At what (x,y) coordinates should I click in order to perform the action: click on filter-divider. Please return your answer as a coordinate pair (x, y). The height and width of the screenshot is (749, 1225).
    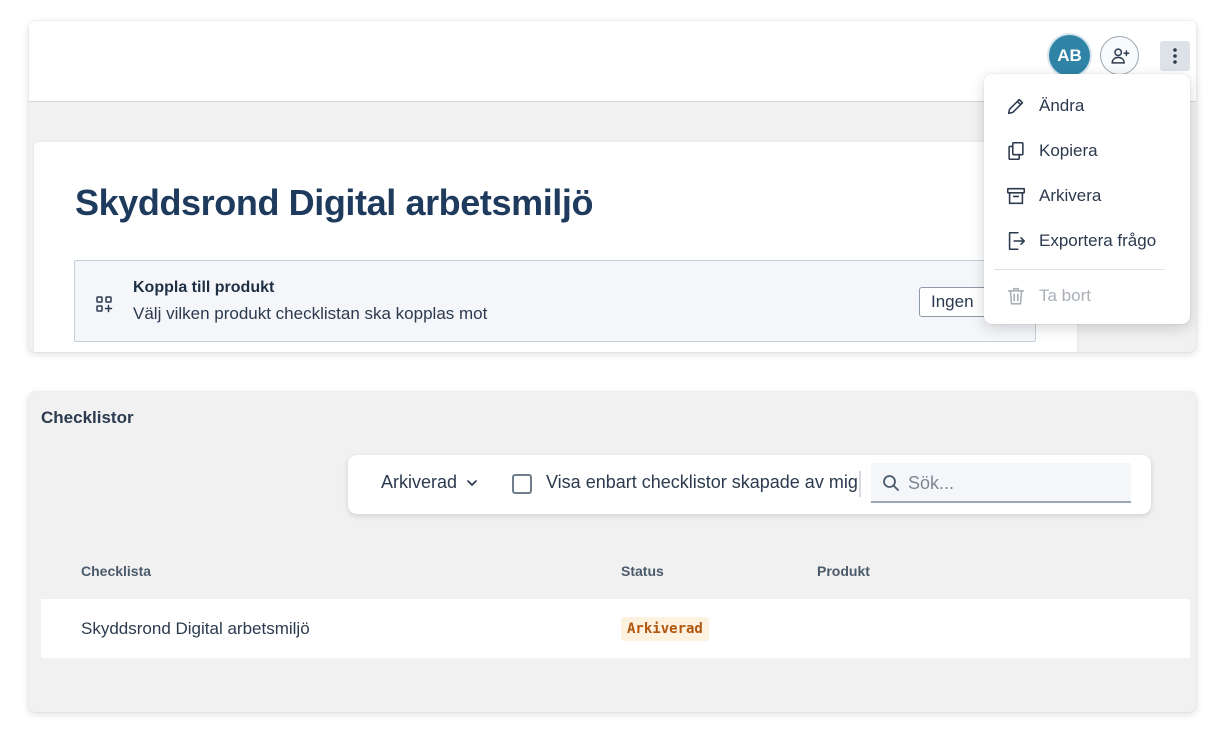
    Looking at the image, I should click on (860, 484).